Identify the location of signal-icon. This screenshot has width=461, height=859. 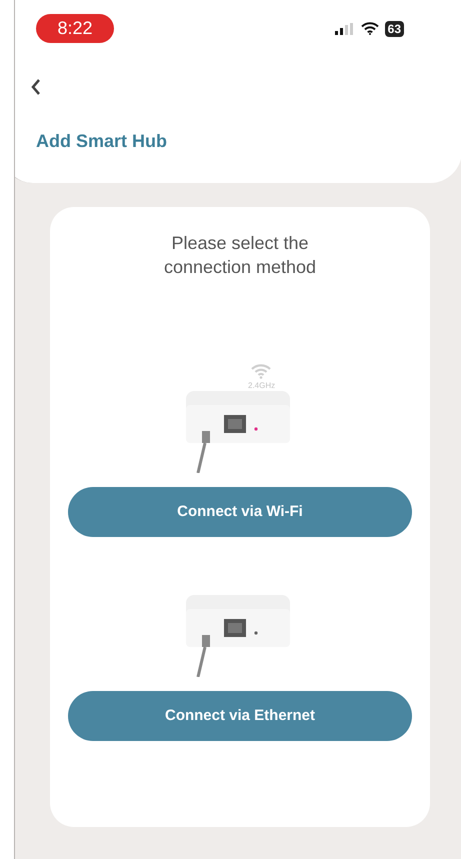
(344, 28).